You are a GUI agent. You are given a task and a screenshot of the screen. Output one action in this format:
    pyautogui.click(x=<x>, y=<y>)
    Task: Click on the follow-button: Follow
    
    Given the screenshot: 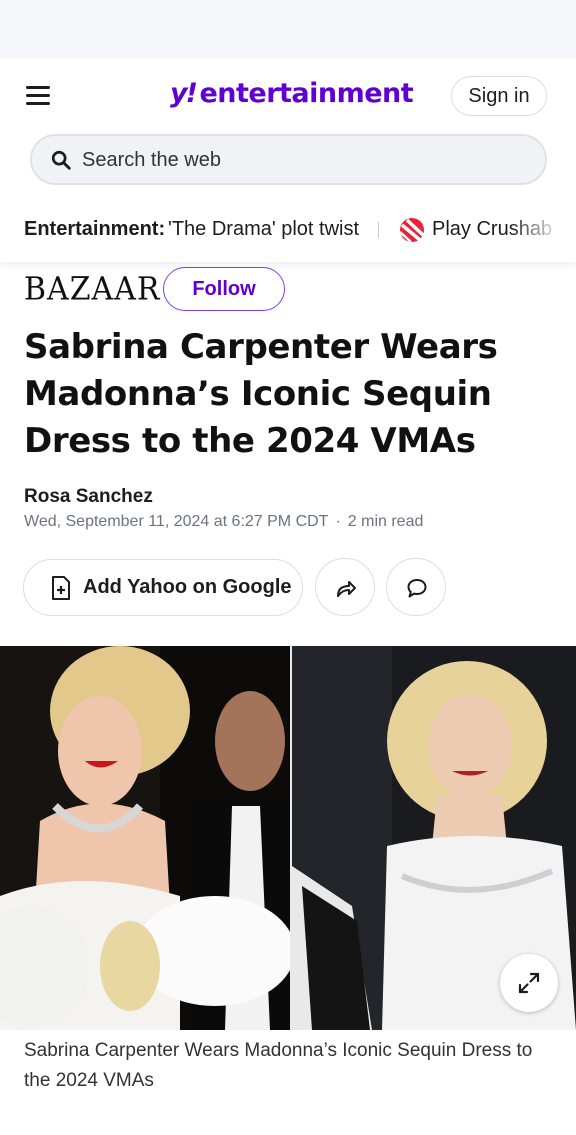 What is the action you would take?
    pyautogui.click(x=224, y=289)
    